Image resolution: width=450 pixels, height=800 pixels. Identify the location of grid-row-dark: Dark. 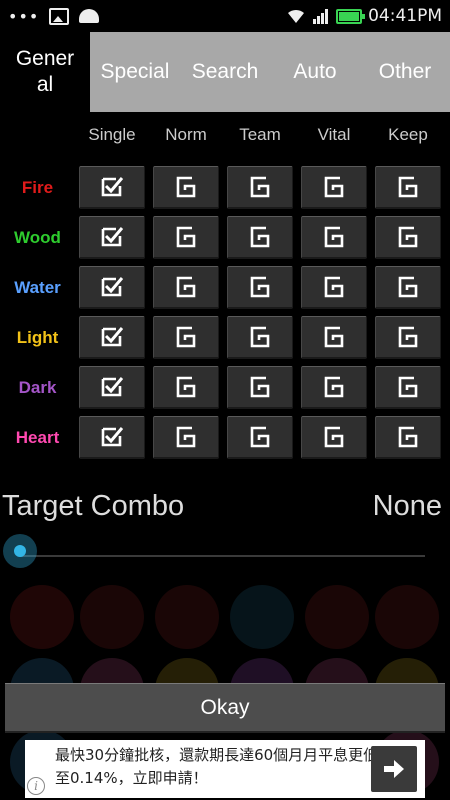
(225, 388).